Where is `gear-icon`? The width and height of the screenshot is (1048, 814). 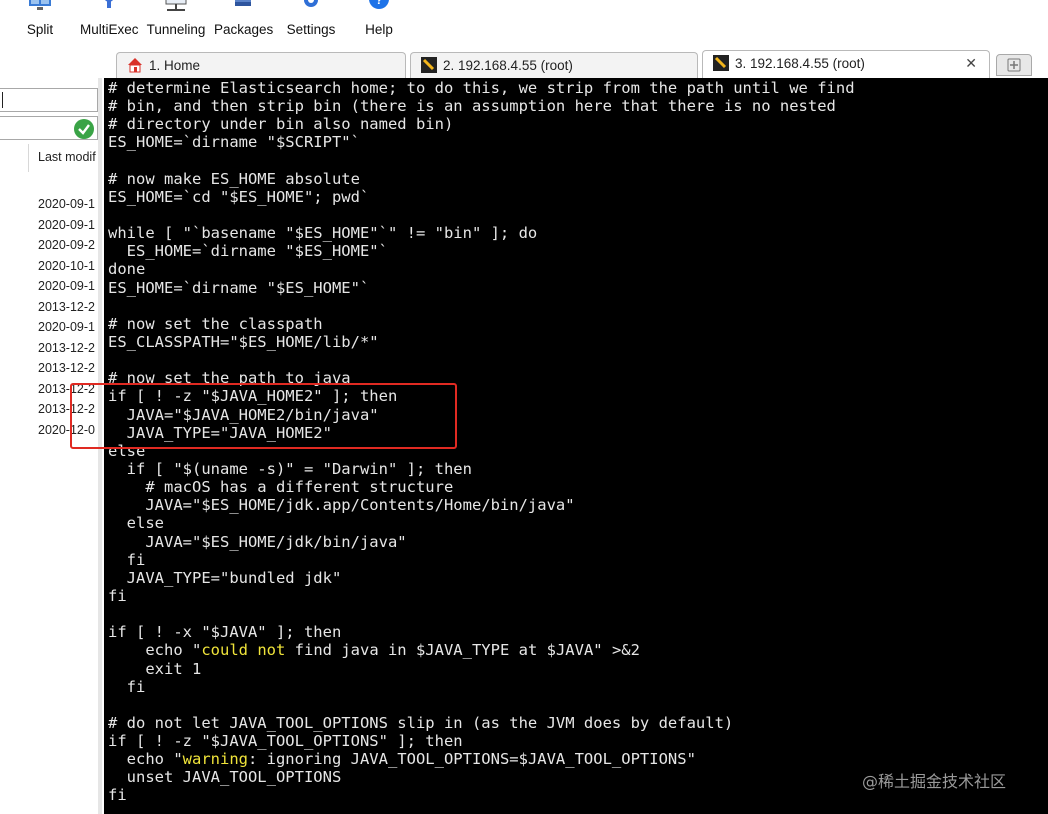 gear-icon is located at coordinates (311, 3).